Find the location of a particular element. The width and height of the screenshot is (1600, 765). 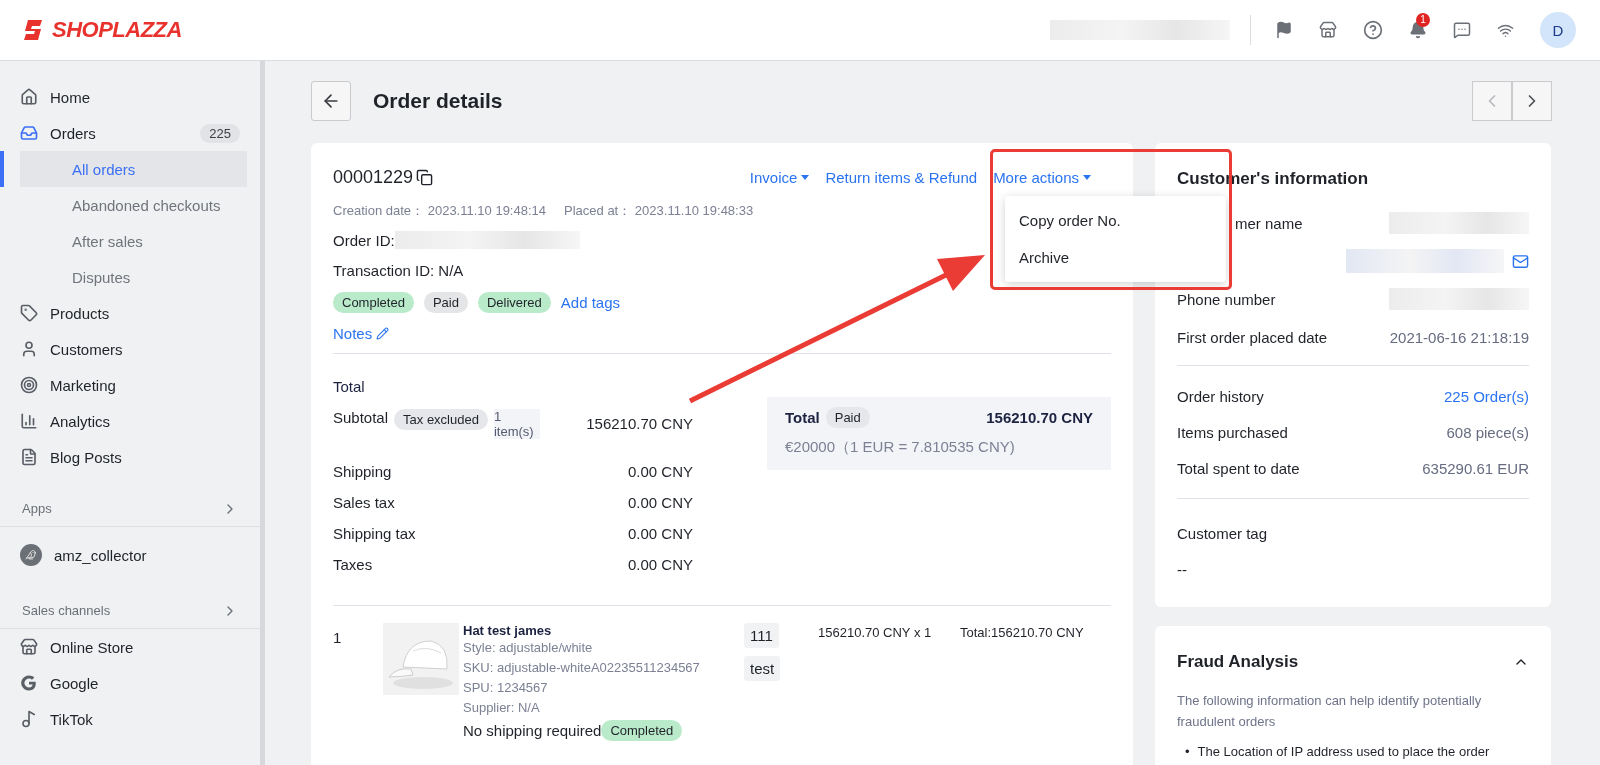

action-link: Invoice is located at coordinates (779, 177).